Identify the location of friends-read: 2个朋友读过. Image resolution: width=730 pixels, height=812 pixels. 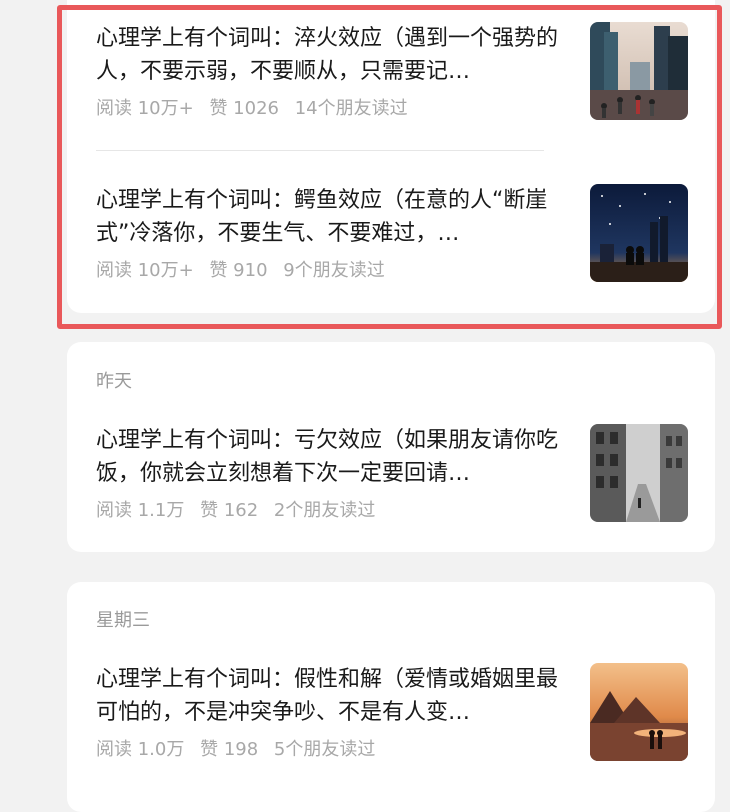
(324, 510).